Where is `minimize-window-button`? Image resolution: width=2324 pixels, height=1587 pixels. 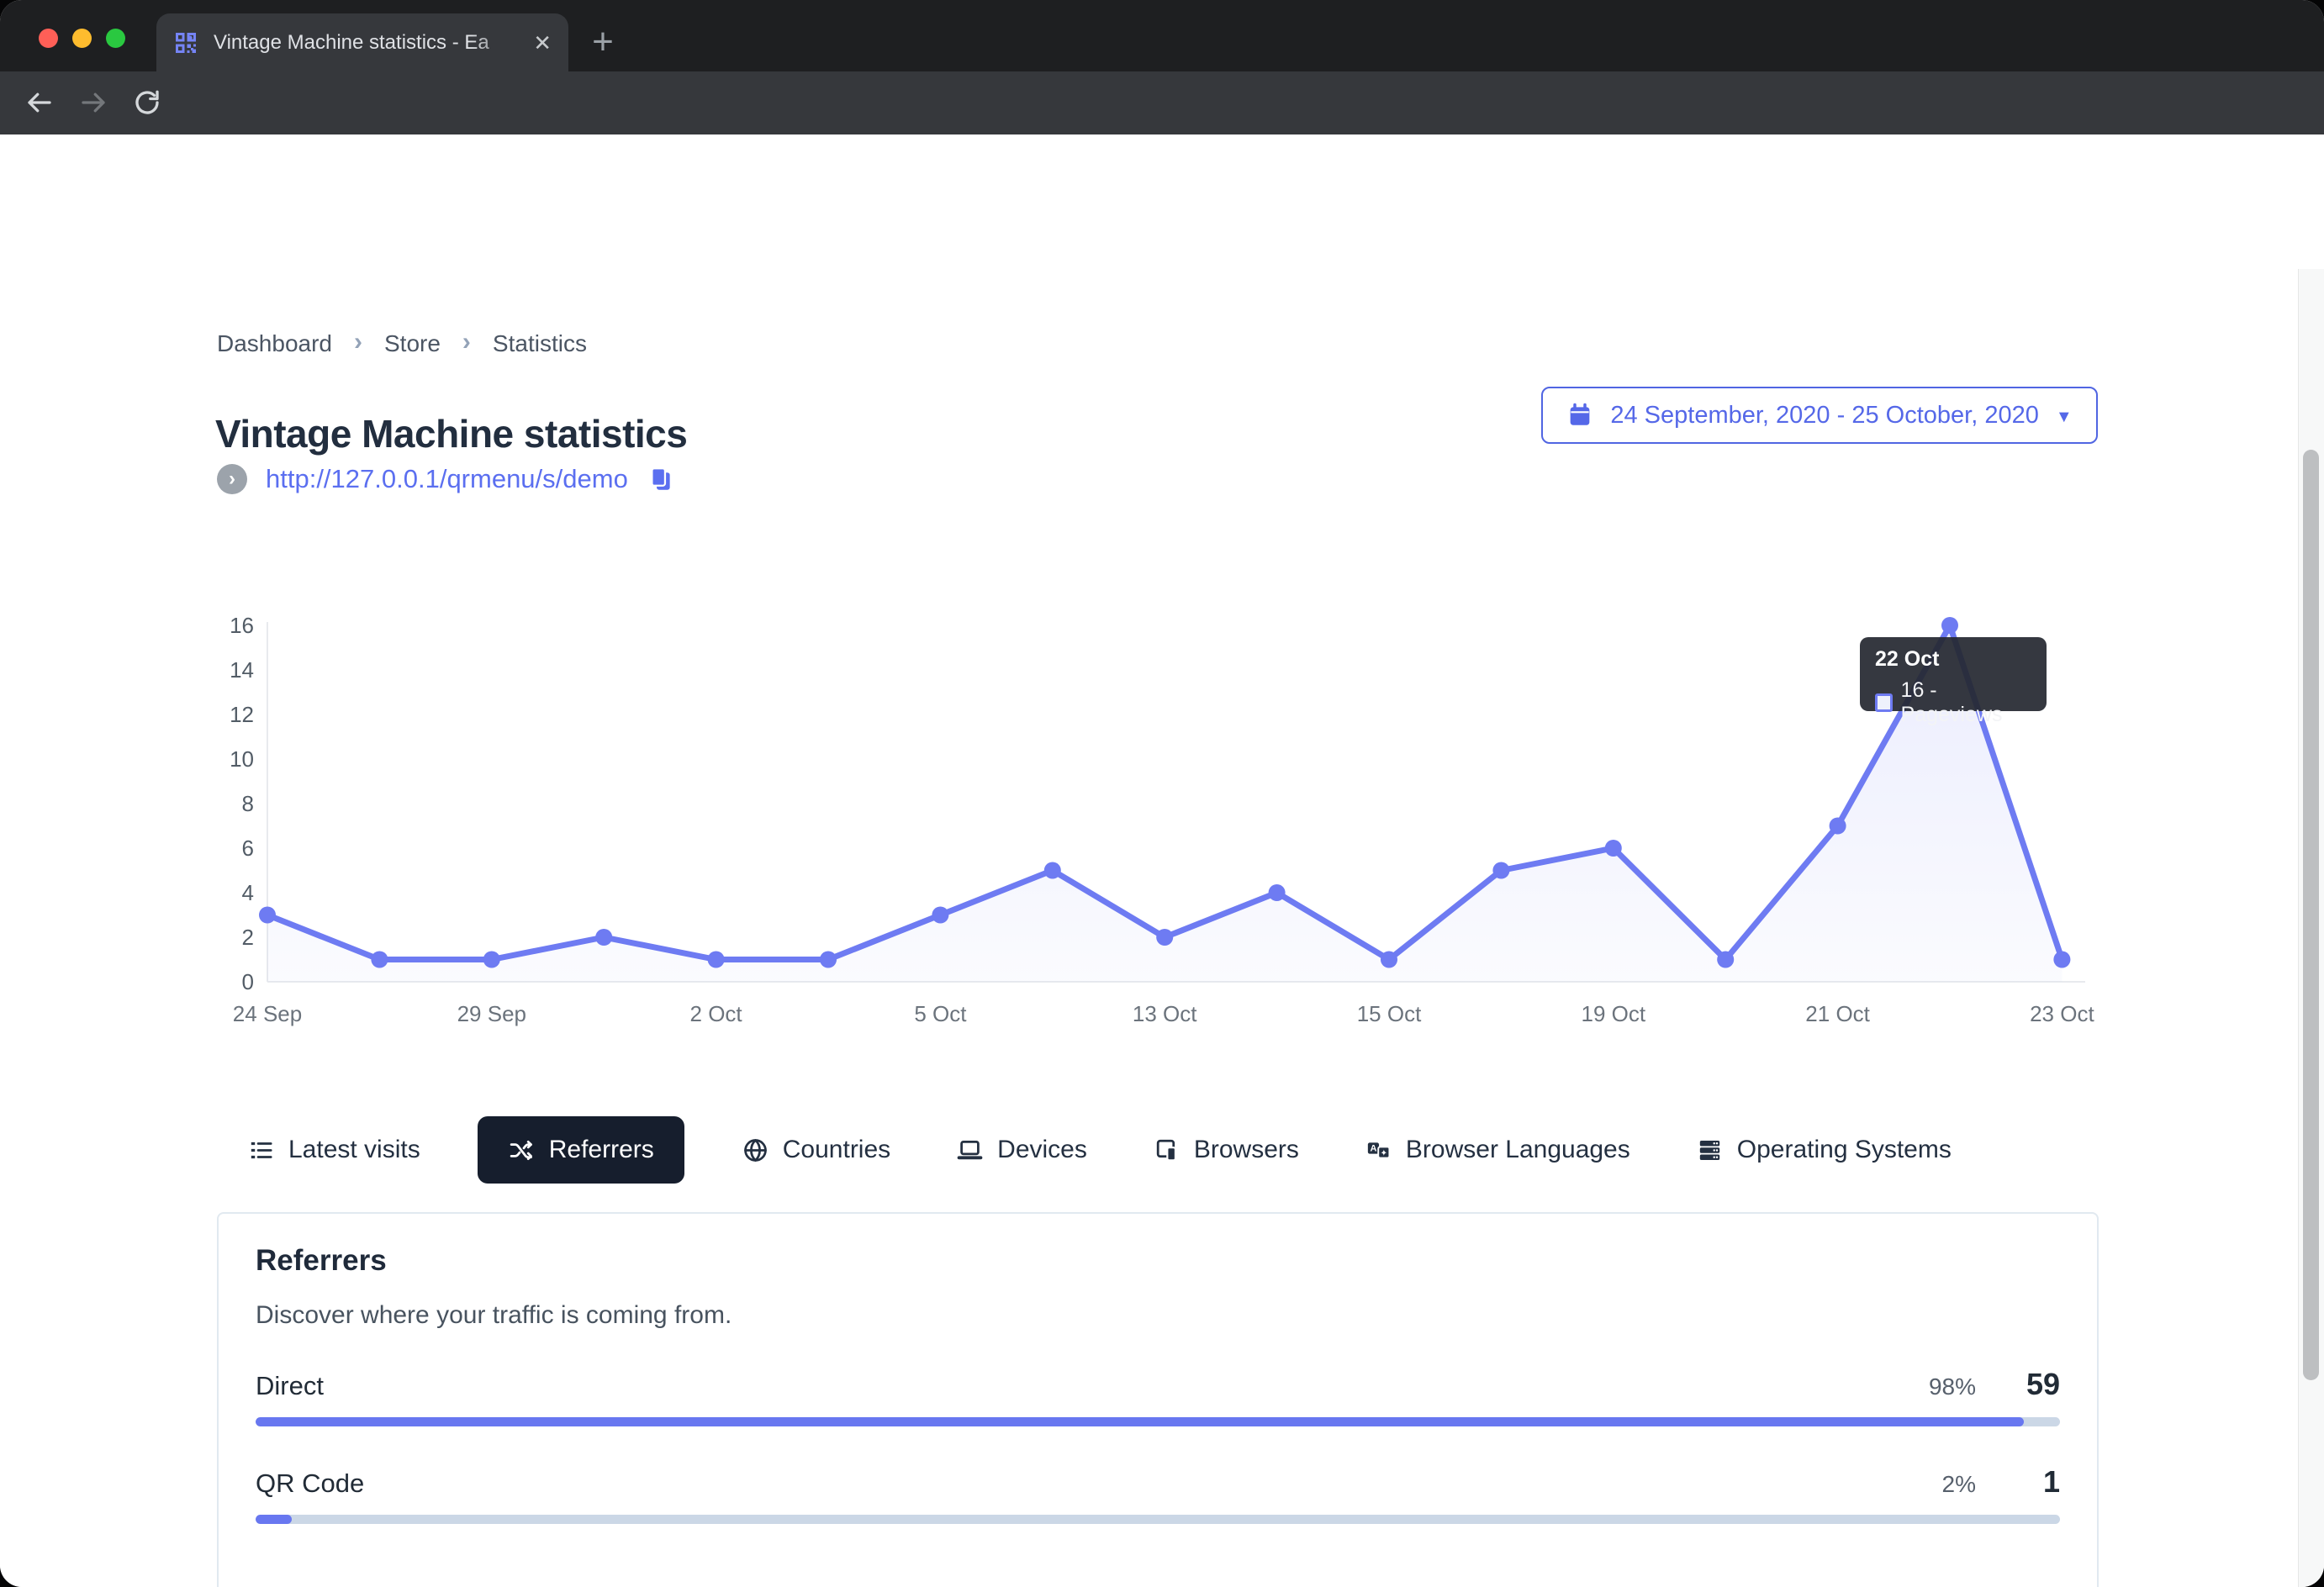 minimize-window-button is located at coordinates (82, 38).